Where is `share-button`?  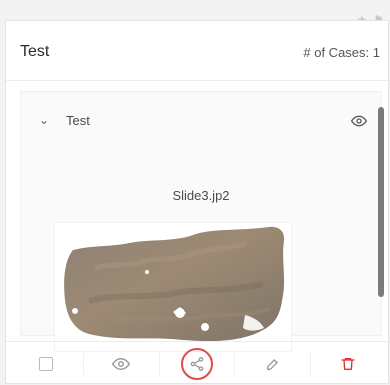
share-button is located at coordinates (197, 364).